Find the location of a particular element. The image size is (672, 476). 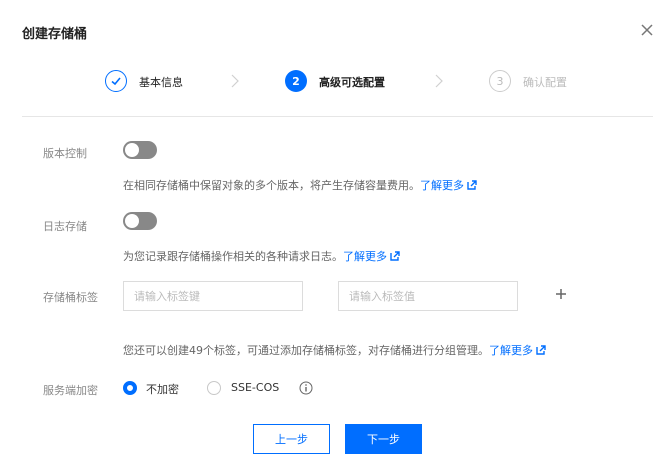

step-2-label: 高级可选配置 is located at coordinates (352, 82).